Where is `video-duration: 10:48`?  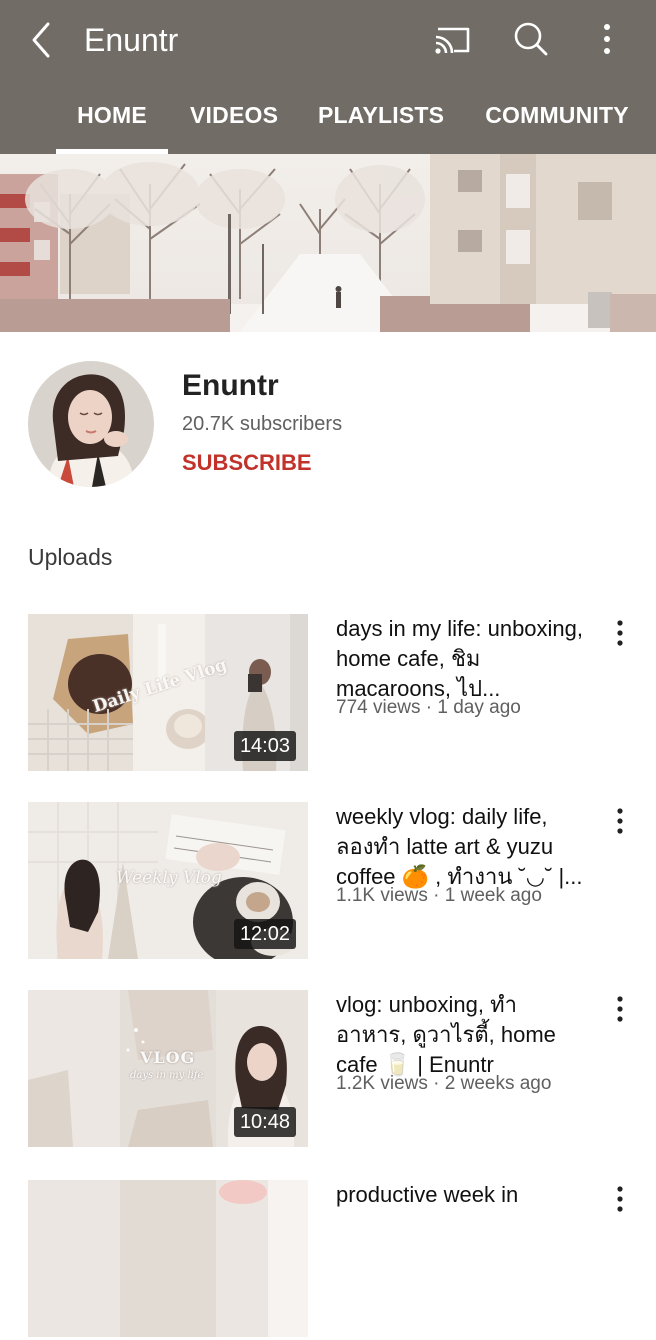 video-duration: 10:48 is located at coordinates (264, 1122).